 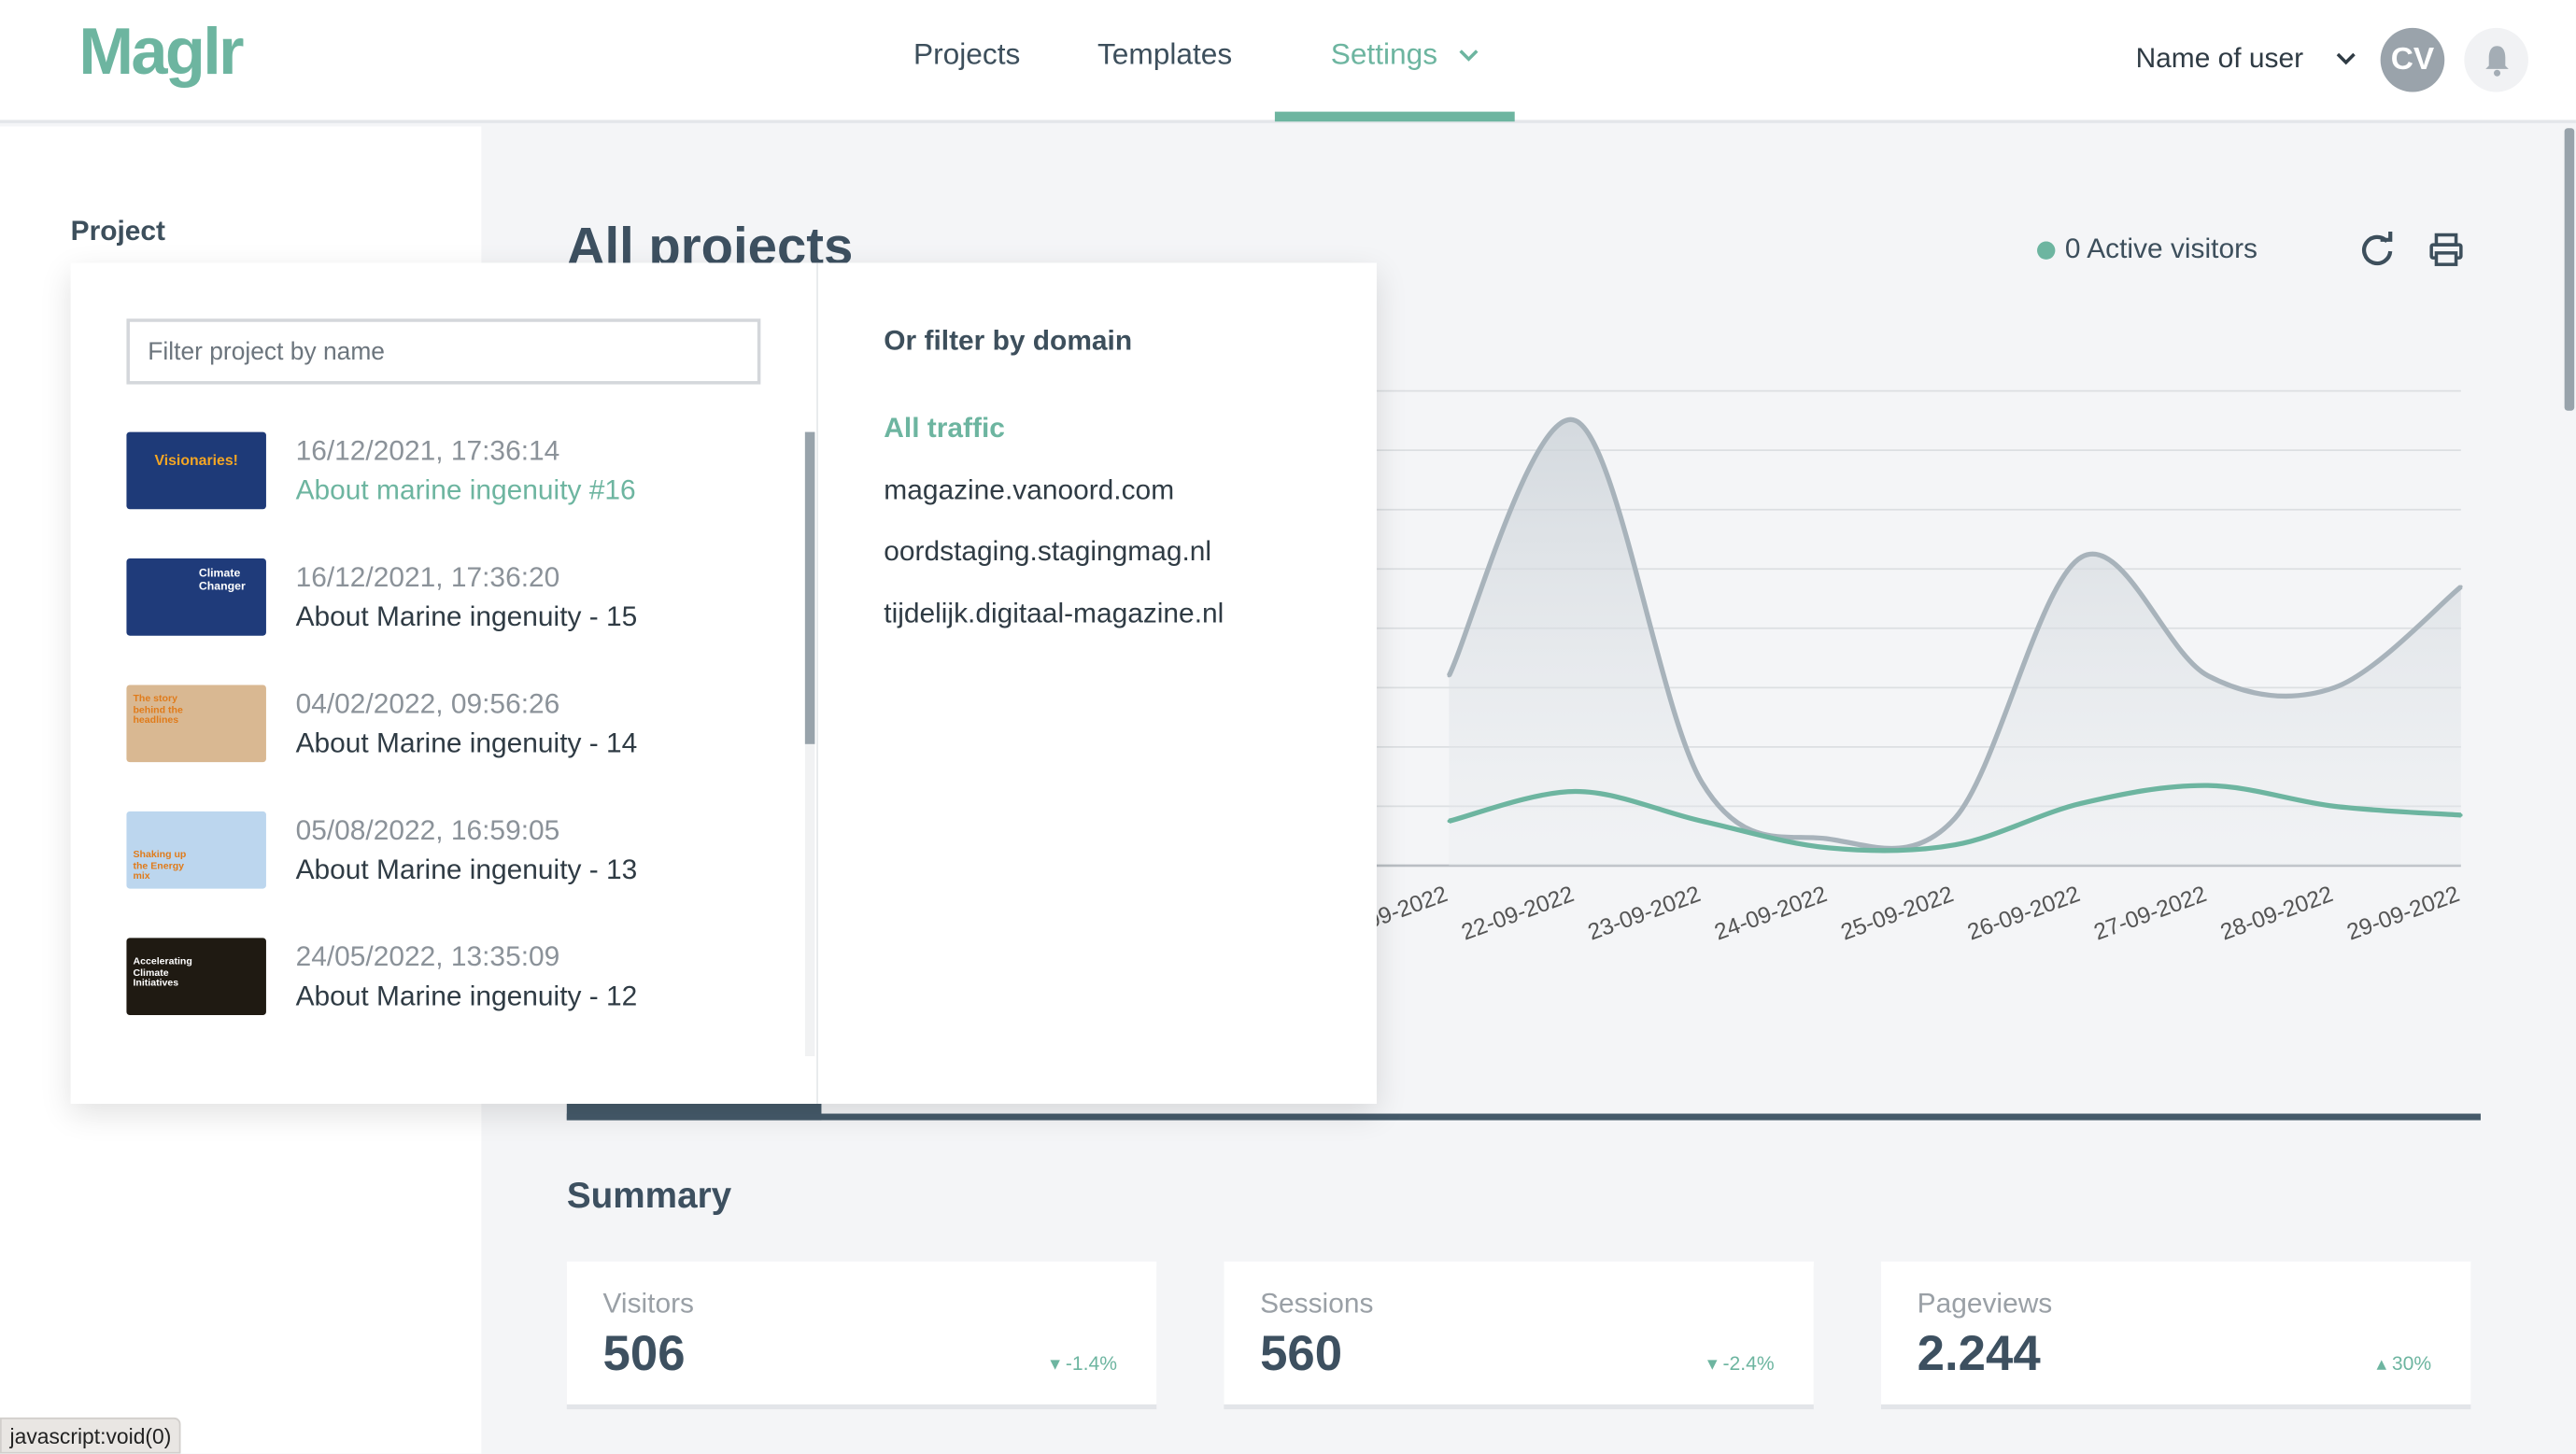 What do you see at coordinates (196, 977) in the screenshot?
I see `project-thumbnail: Accelerating Climate Initiatives` at bounding box center [196, 977].